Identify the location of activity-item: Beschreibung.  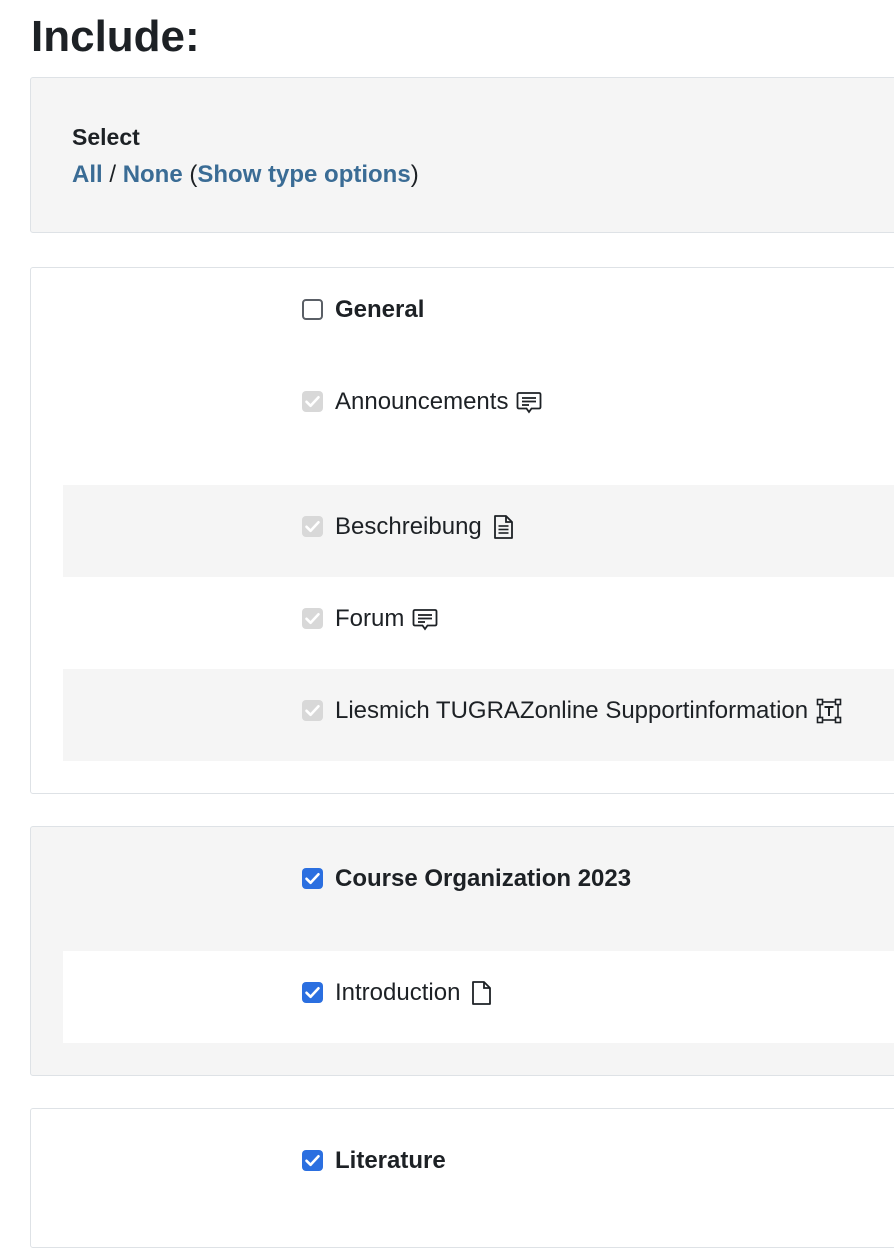
(426, 527).